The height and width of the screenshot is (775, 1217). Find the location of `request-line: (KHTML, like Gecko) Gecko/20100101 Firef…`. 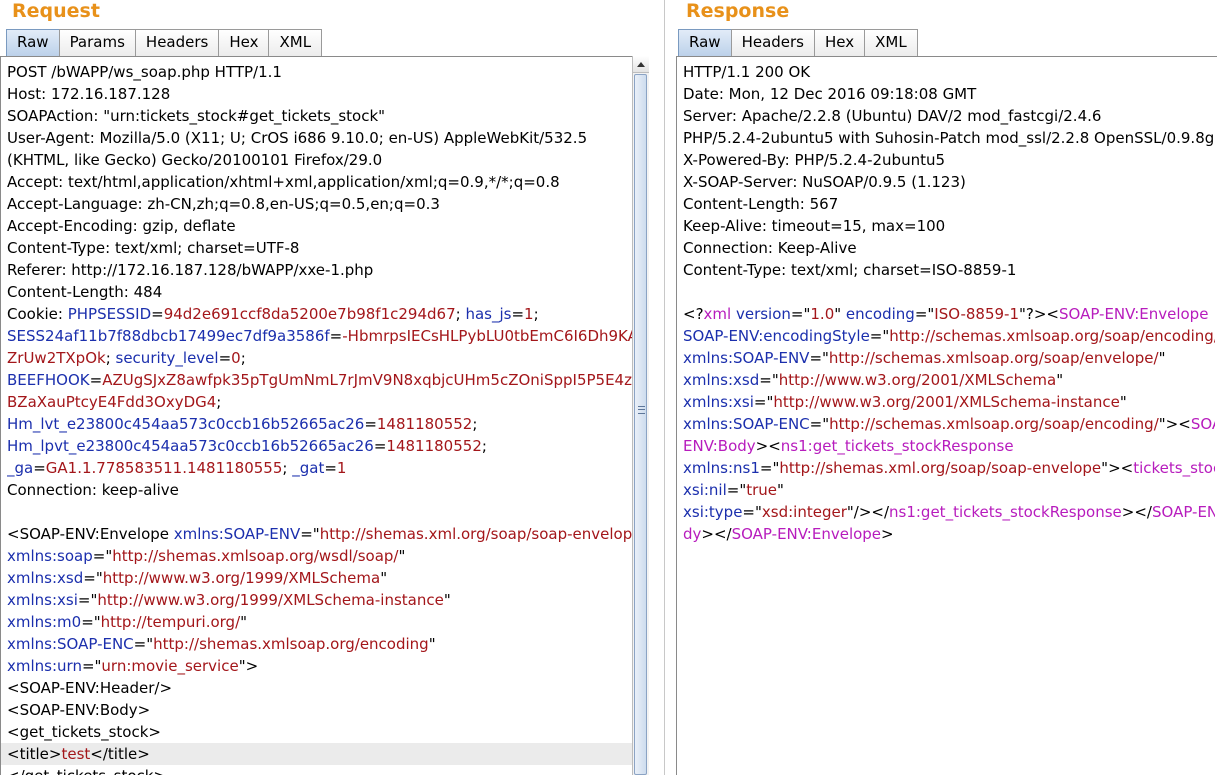

request-line: (KHTML, like Gecko) Gecko/20100101 Firef… is located at coordinates (326, 160).